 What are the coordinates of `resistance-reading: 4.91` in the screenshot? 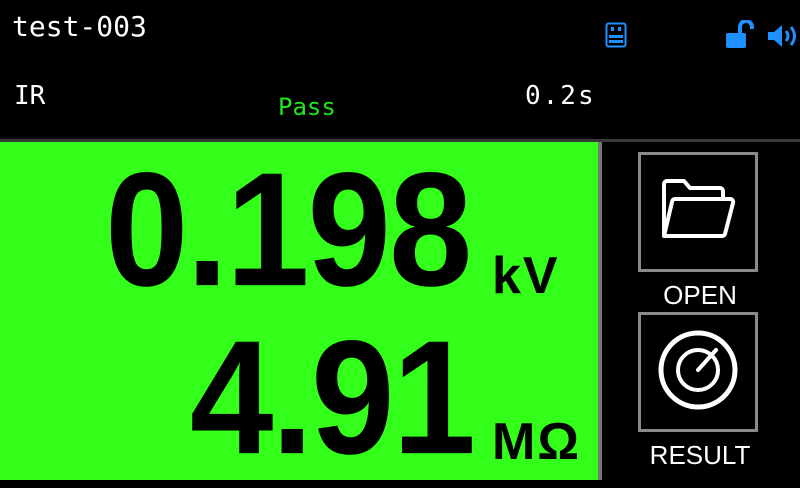 It's located at (333, 397).